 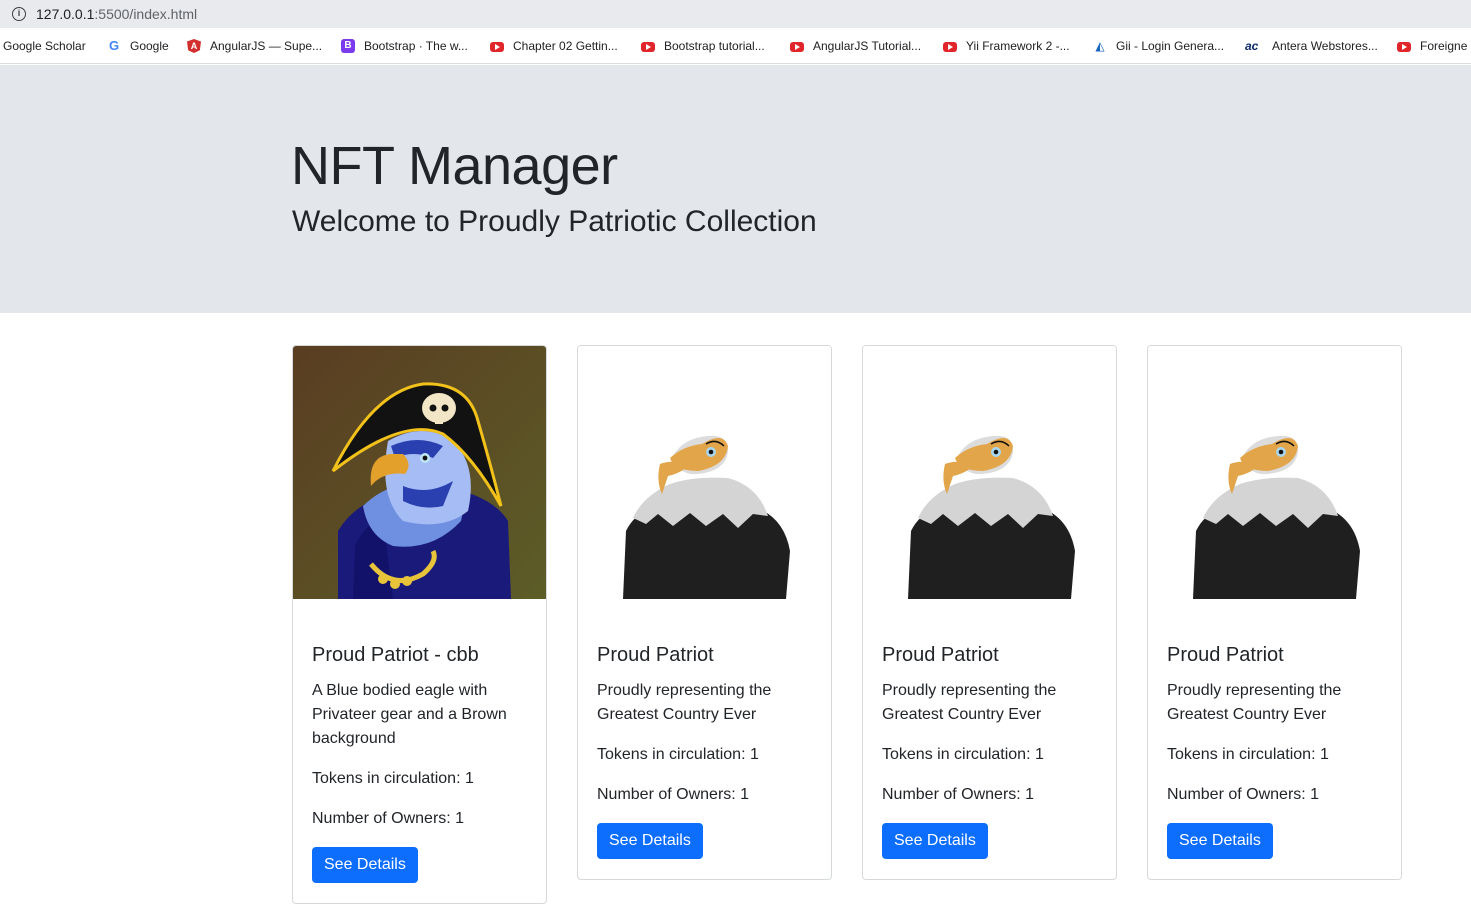 I want to click on url-path: :5500/index.html, so click(x=146, y=14).